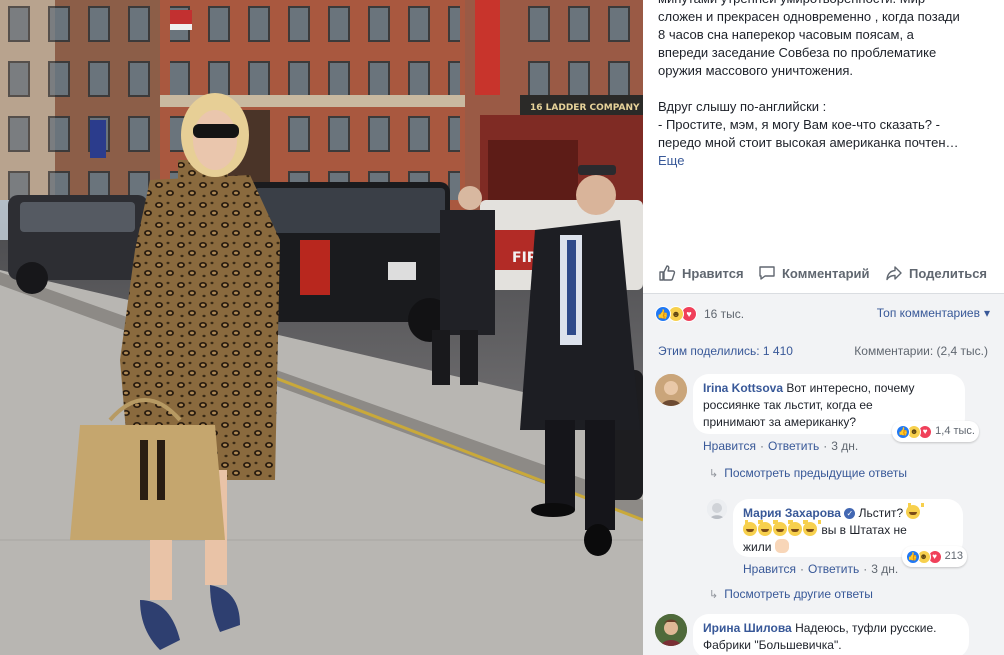 The width and height of the screenshot is (1004, 655). What do you see at coordinates (986, 313) in the screenshot?
I see `caret-down-icon: ▾` at bounding box center [986, 313].